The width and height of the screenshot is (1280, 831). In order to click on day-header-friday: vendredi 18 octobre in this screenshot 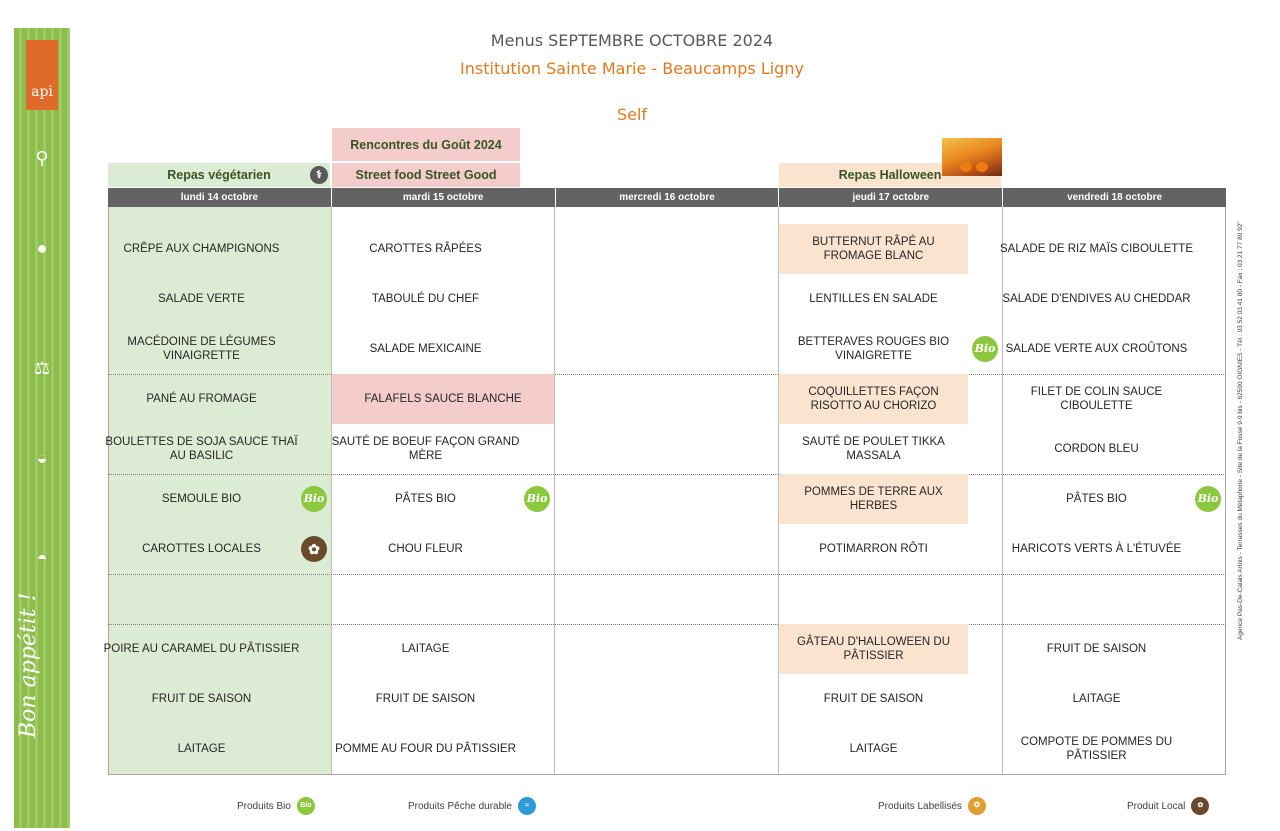, I will do `click(1115, 197)`.